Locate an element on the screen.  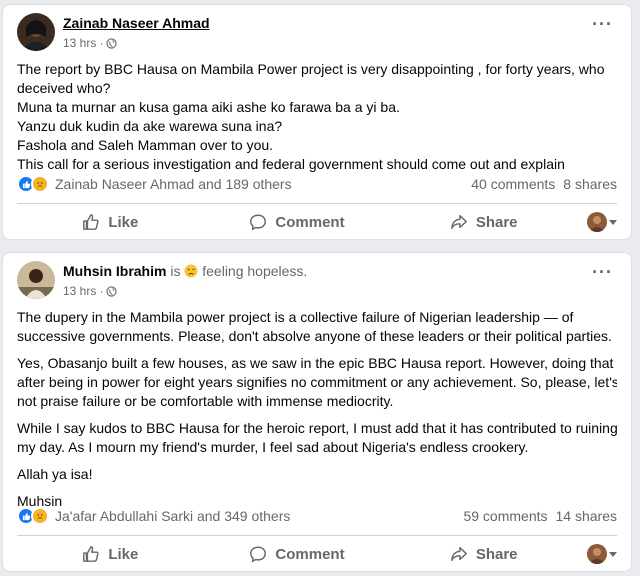
comments-count: 40 comments is located at coordinates (513, 184).